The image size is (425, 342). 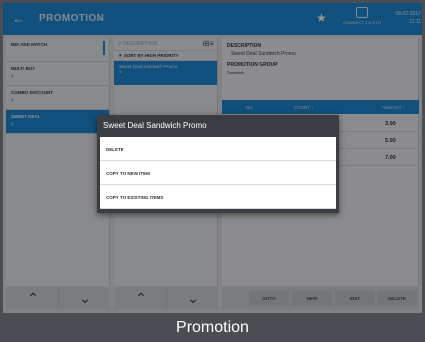 What do you see at coordinates (218, 173) in the screenshot?
I see `copy-to-new-item-option: COPY TO NEW ITEM` at bounding box center [218, 173].